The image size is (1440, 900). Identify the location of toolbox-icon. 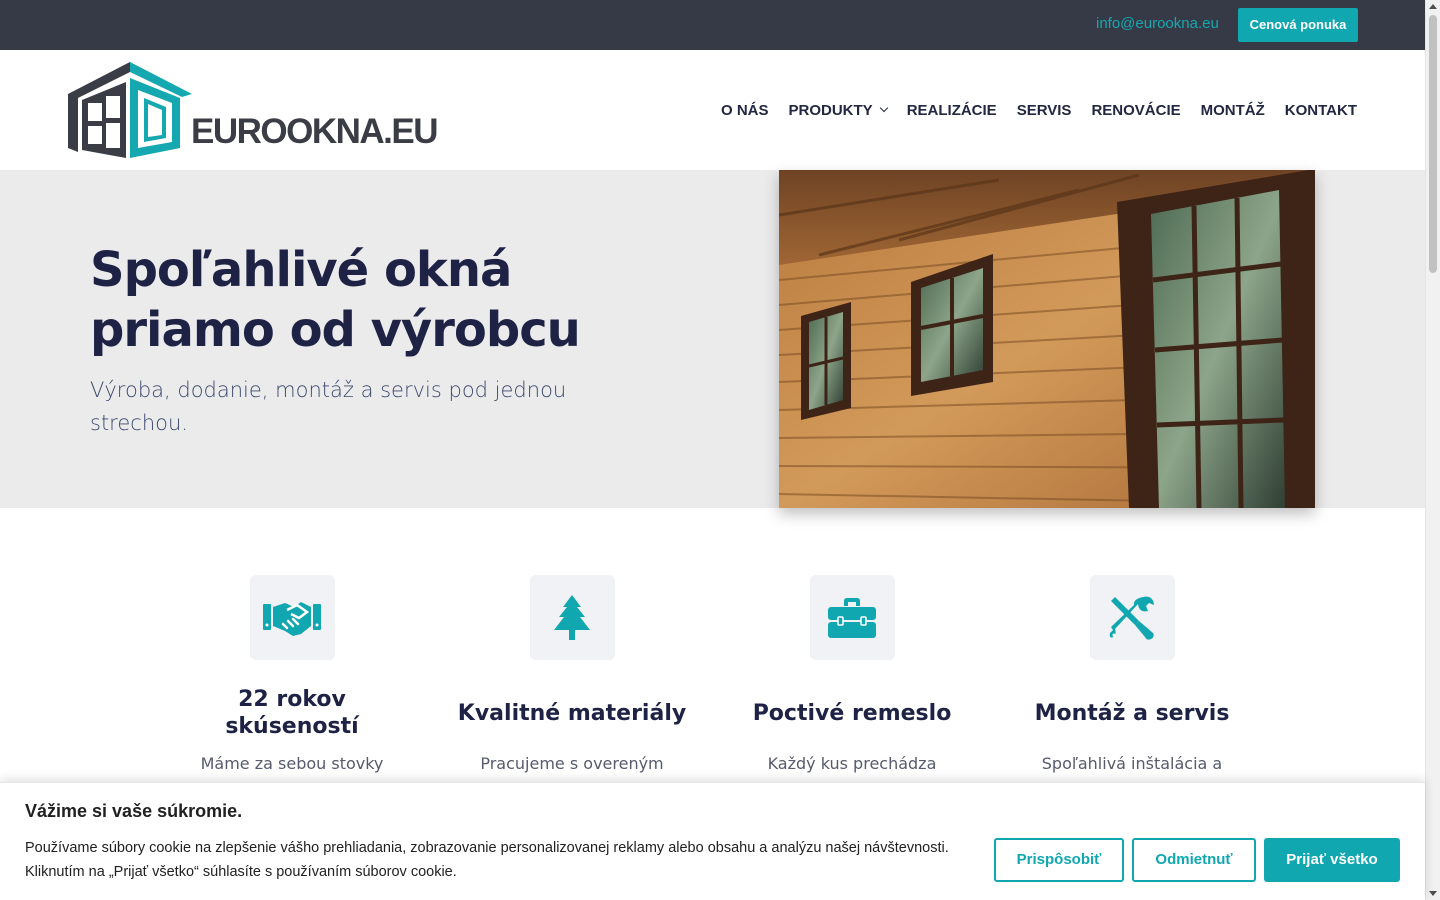
(852, 617).